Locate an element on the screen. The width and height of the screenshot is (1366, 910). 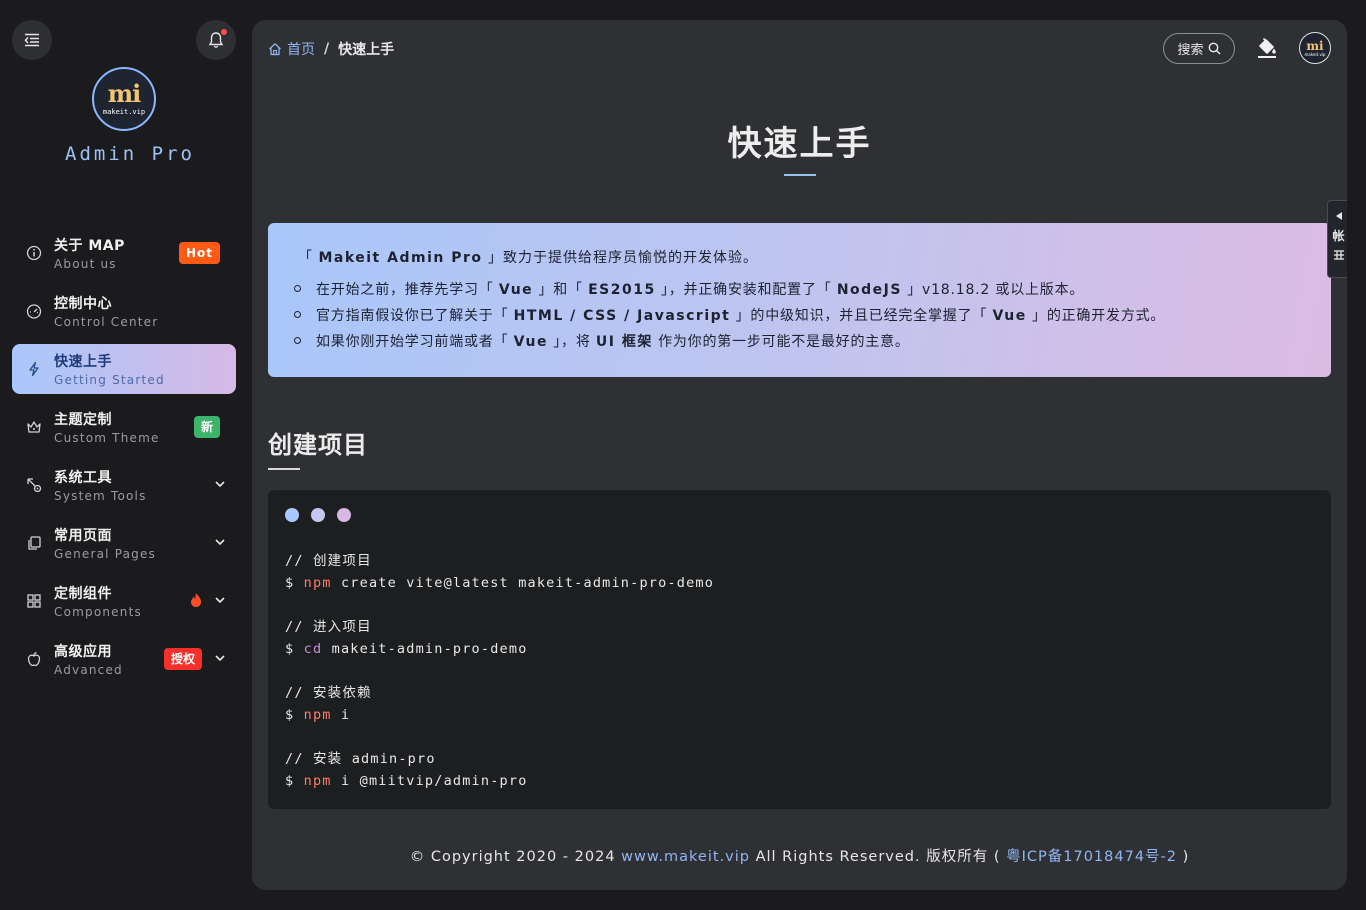
sidebar-item-title: 控制中心 is located at coordinates (83, 304).